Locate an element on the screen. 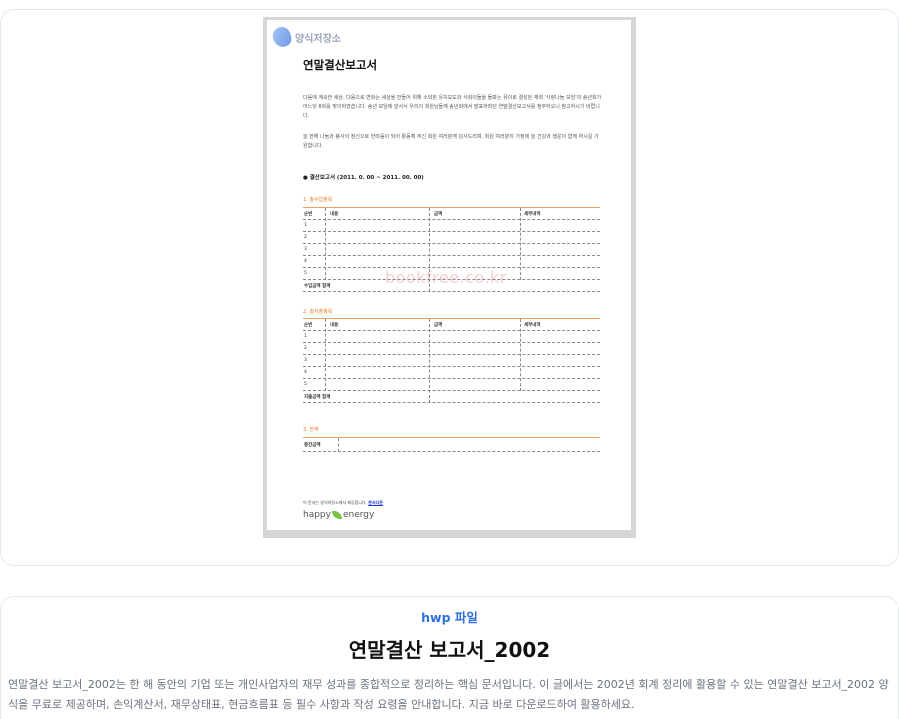 Image resolution: width=899 pixels, height=719 pixels. brand-text-right: energy is located at coordinates (358, 515).